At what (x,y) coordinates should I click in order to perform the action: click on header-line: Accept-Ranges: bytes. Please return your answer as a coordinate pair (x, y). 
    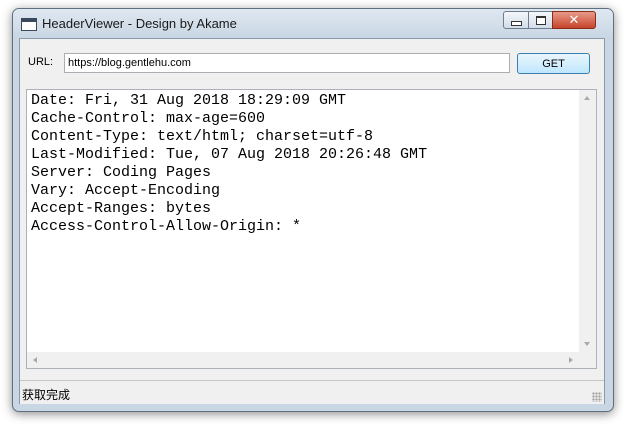
    Looking at the image, I should click on (121, 208).